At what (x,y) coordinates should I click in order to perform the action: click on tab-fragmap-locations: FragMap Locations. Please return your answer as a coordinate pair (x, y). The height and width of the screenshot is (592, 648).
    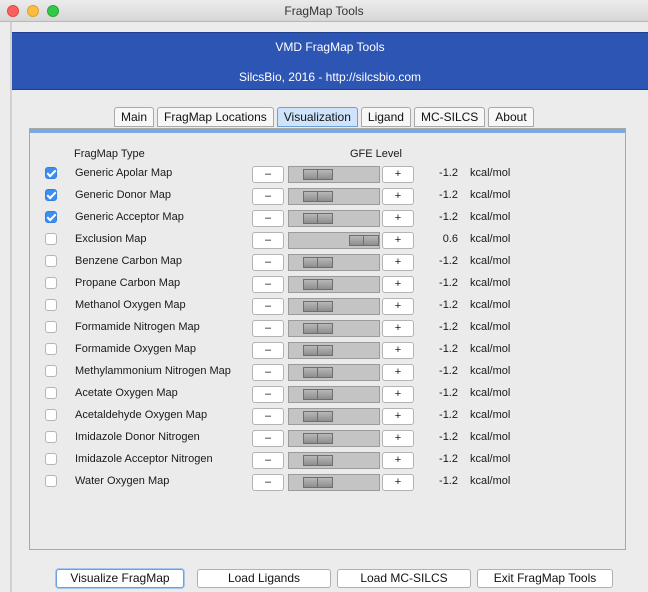
    Looking at the image, I should click on (215, 117).